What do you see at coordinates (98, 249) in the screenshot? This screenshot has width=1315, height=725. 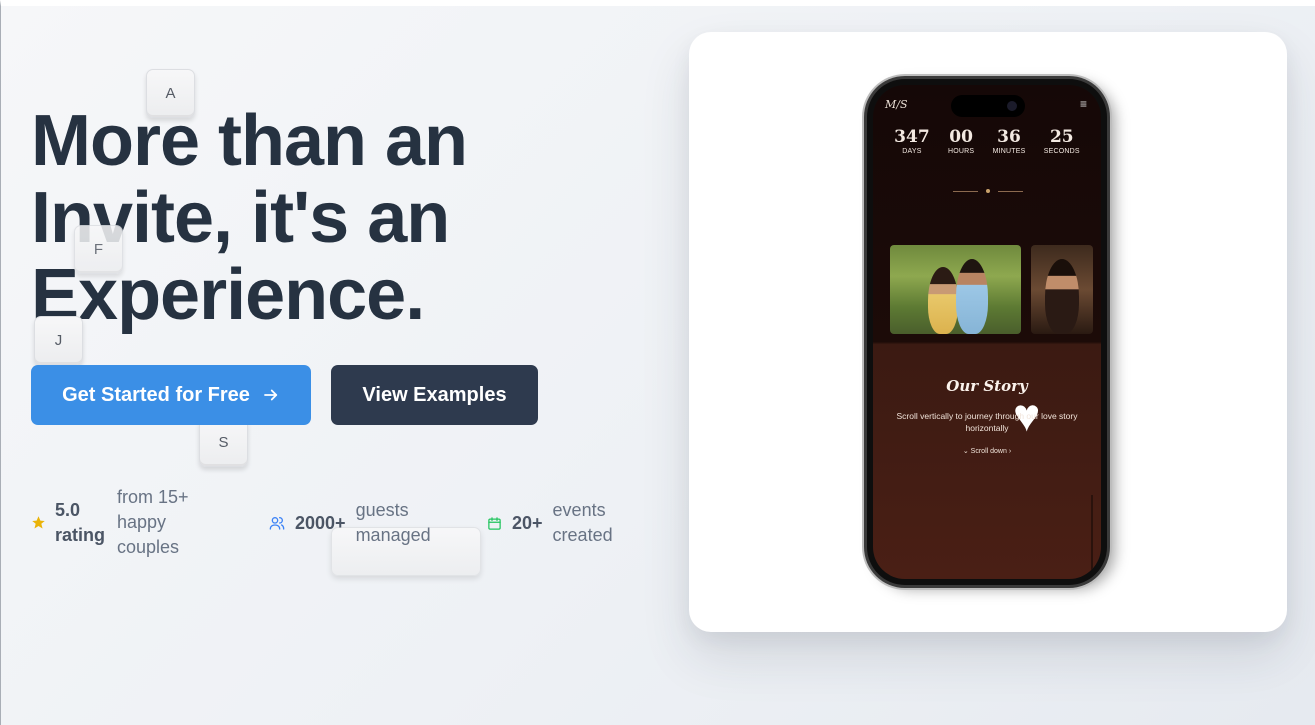 I see `keycap-f: F` at bounding box center [98, 249].